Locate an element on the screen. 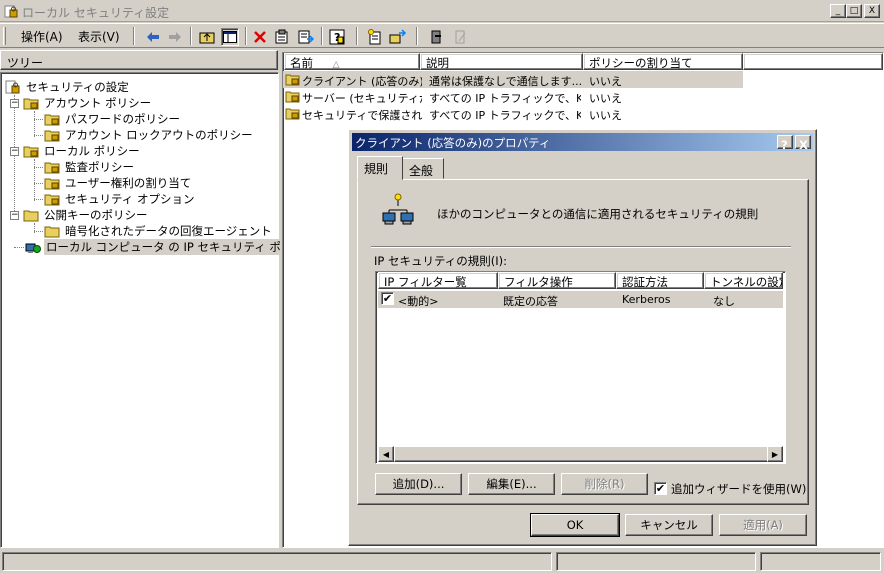 The width and height of the screenshot is (884, 573). tab-rules: 規則 is located at coordinates (380, 168).